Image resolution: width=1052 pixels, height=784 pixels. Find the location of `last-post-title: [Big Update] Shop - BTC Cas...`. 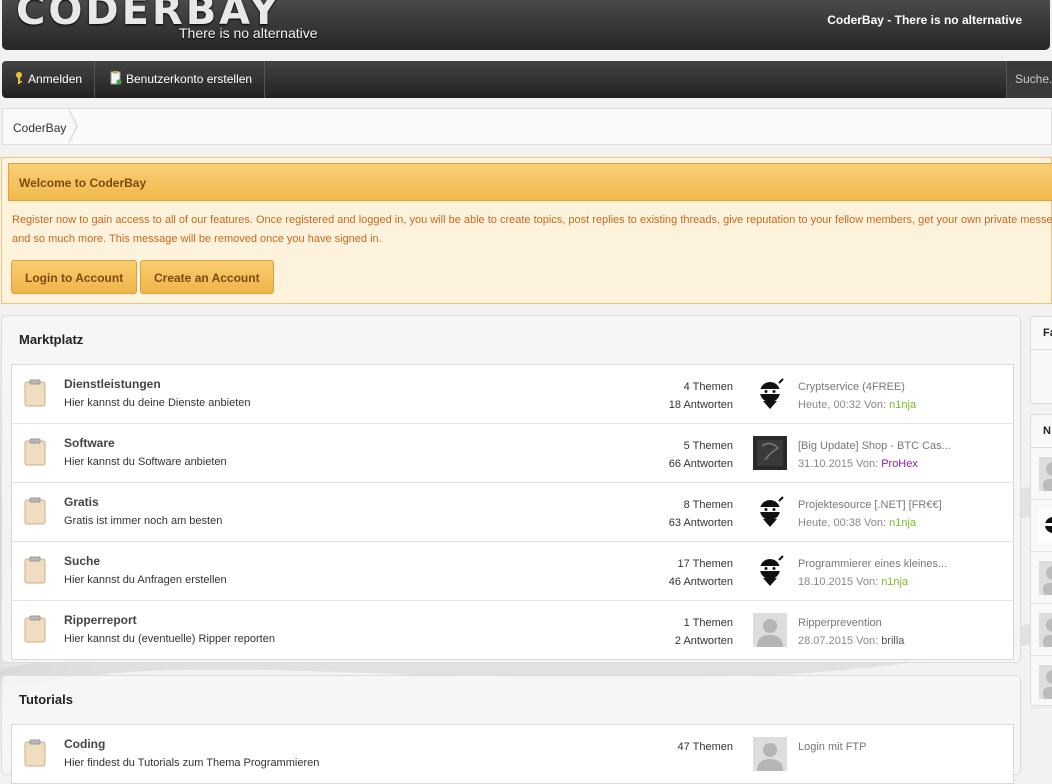

last-post-title: [Big Update] Shop - BTC Cas... is located at coordinates (874, 446).